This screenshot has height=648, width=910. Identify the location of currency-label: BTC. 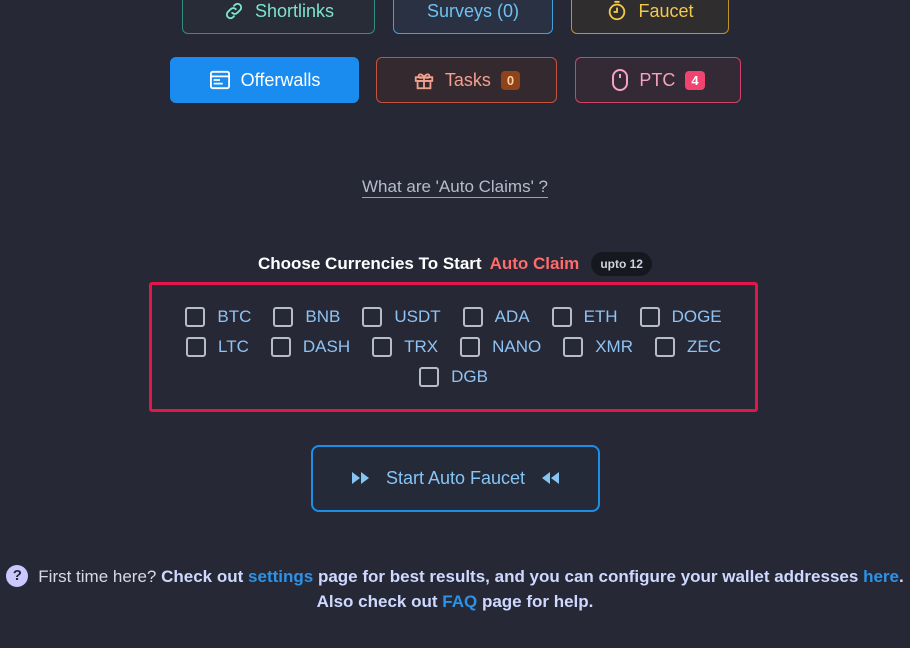
(234, 316).